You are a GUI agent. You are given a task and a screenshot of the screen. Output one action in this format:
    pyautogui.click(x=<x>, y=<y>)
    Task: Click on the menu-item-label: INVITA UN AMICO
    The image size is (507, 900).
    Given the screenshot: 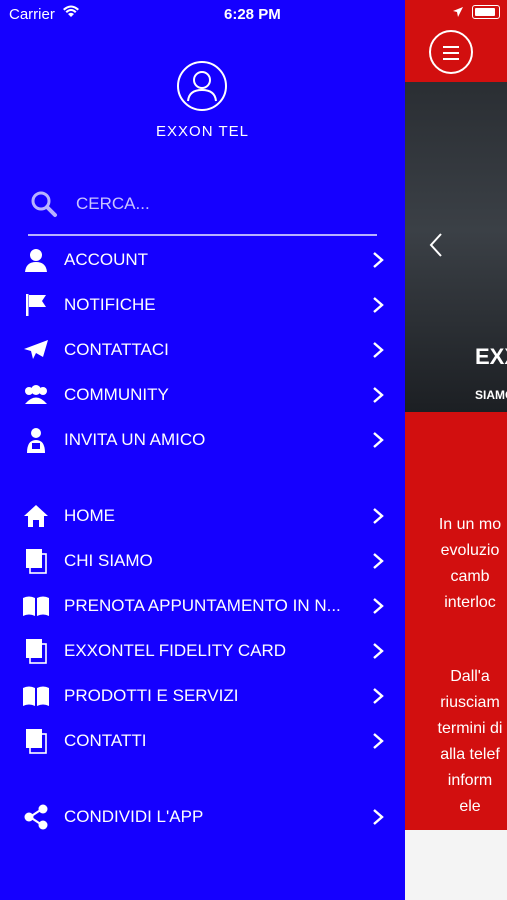 What is the action you would take?
    pyautogui.click(x=135, y=439)
    